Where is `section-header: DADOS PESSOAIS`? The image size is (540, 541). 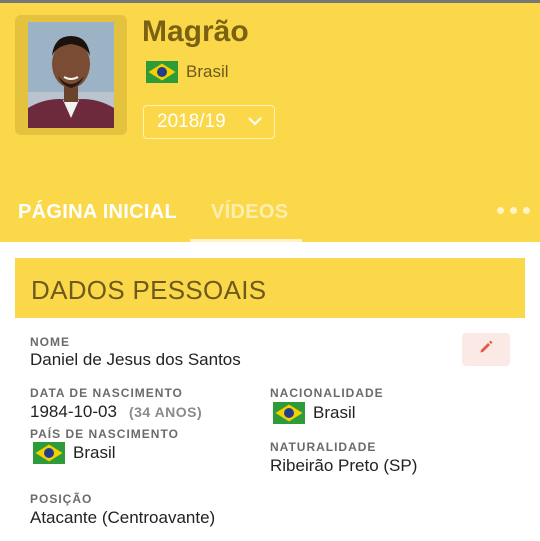
section-header: DADOS PESSOAIS is located at coordinates (270, 288).